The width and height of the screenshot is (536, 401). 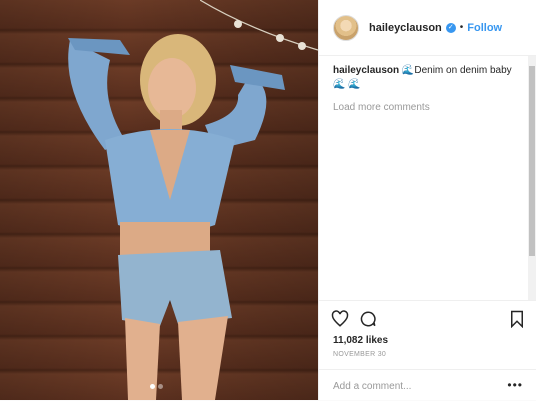 What do you see at coordinates (368, 319) in the screenshot?
I see `comment-icon` at bounding box center [368, 319].